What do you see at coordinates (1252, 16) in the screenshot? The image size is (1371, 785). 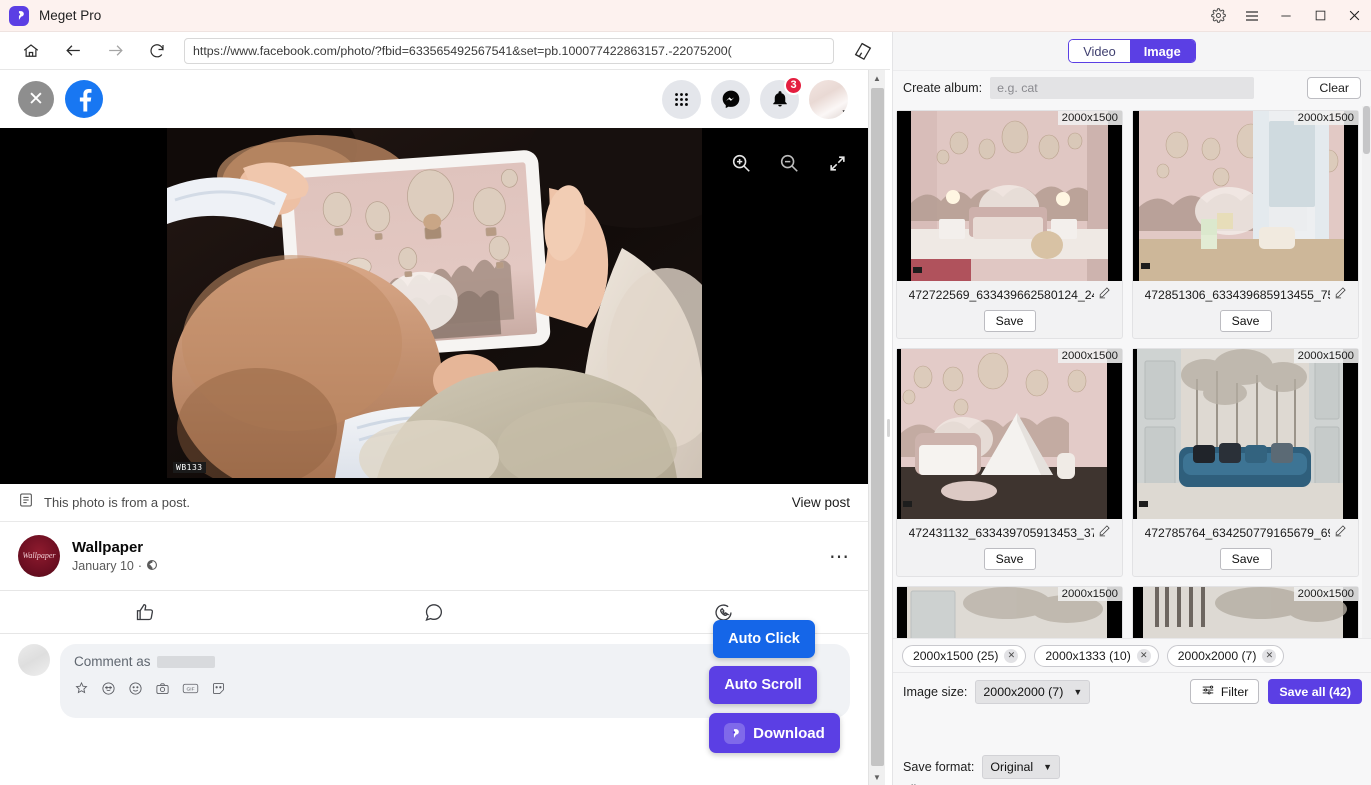 I see `hamburger-icon` at bounding box center [1252, 16].